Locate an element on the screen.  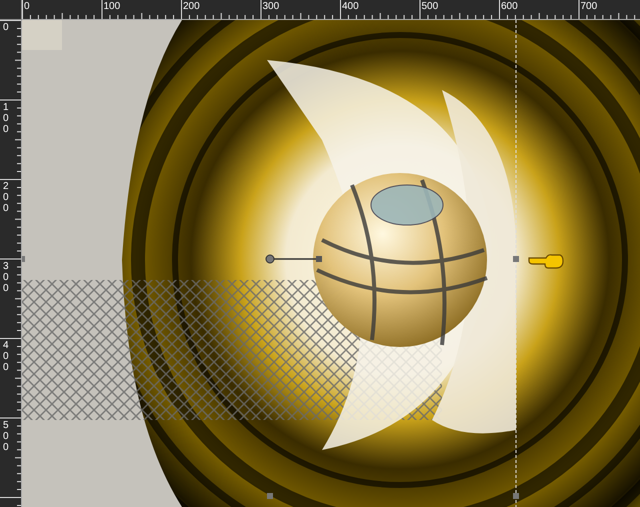
ruler-label: 700 is located at coordinates (589, 6).